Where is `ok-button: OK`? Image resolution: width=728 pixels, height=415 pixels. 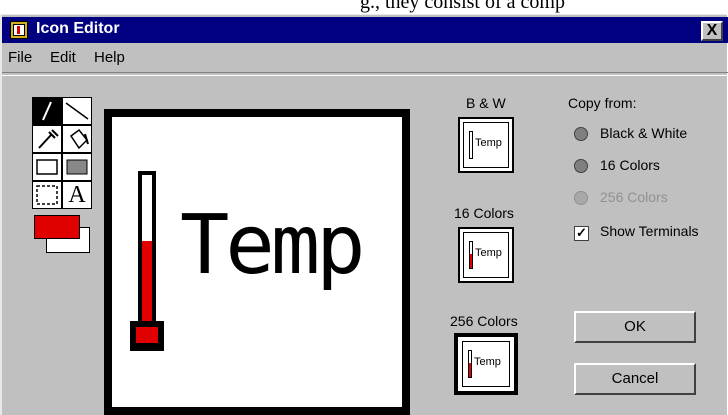 ok-button: OK is located at coordinates (635, 327).